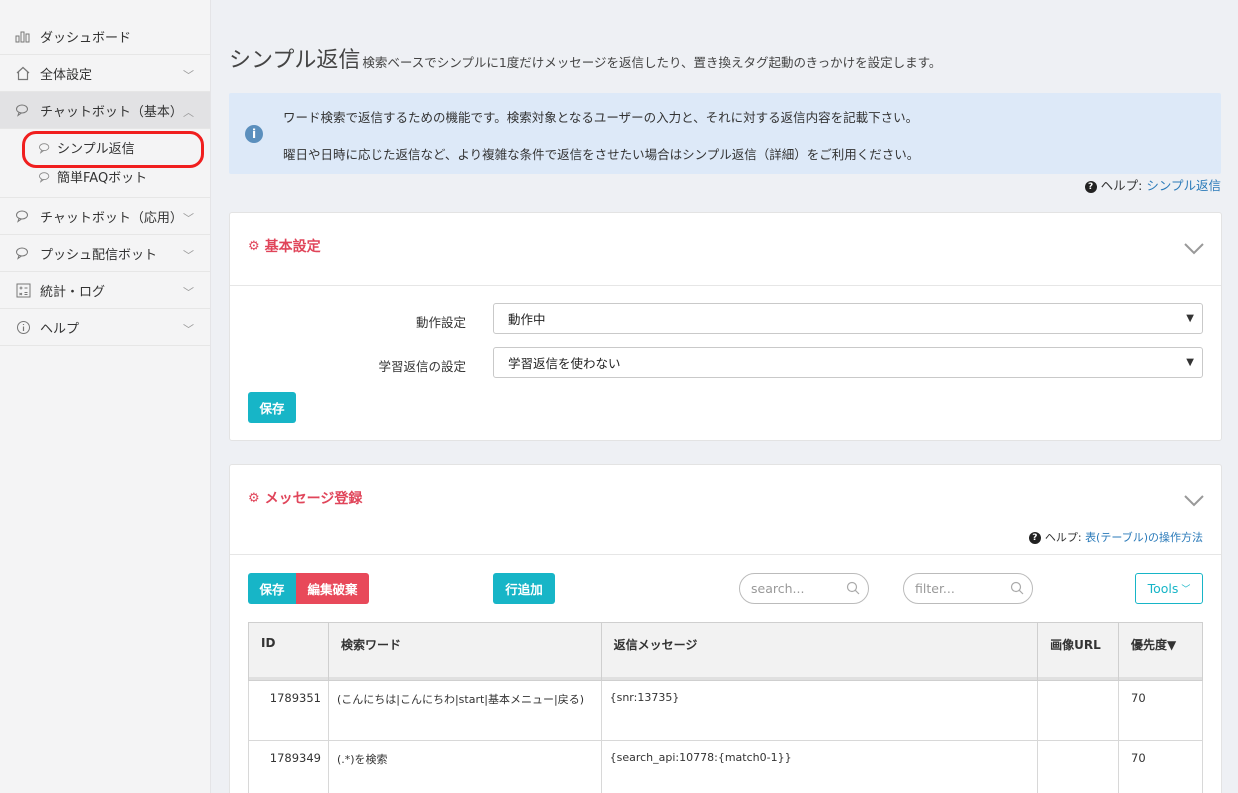 The image size is (1238, 793). I want to click on select-value: 動作中, so click(527, 319).